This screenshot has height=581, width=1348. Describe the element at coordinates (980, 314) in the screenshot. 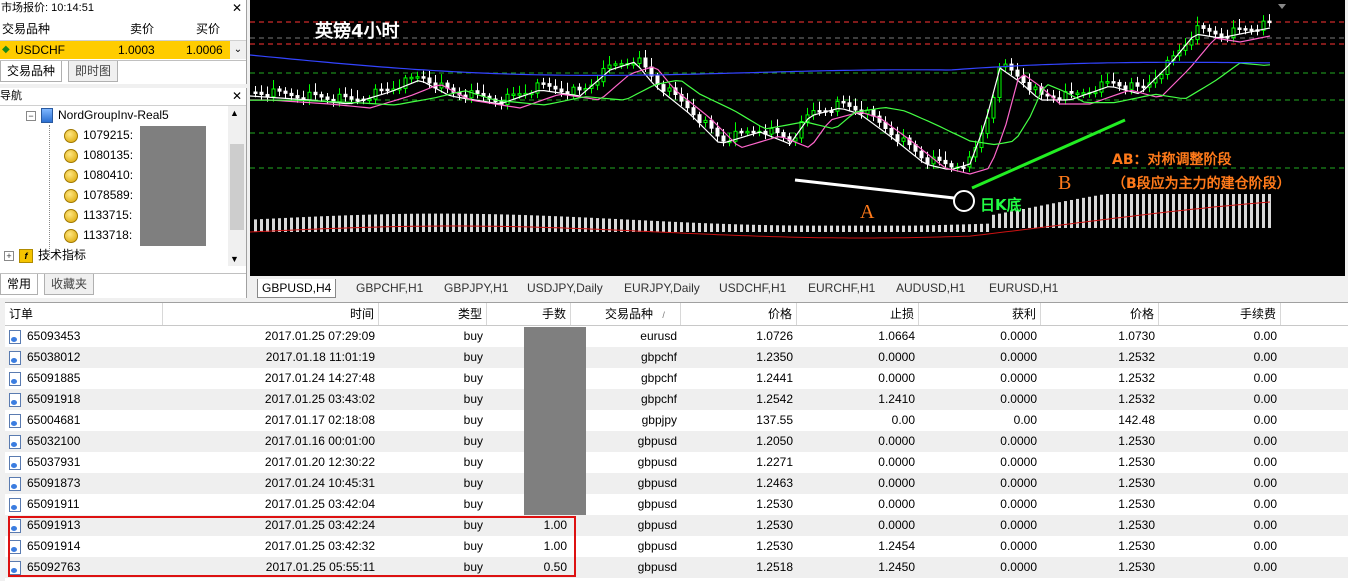

I see `header-take-profit: 获利` at that location.